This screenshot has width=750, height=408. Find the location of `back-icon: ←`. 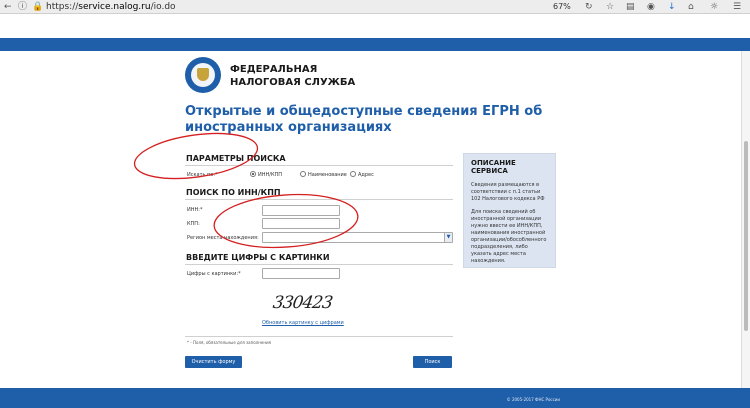

back-icon: ← is located at coordinates (8, 7).